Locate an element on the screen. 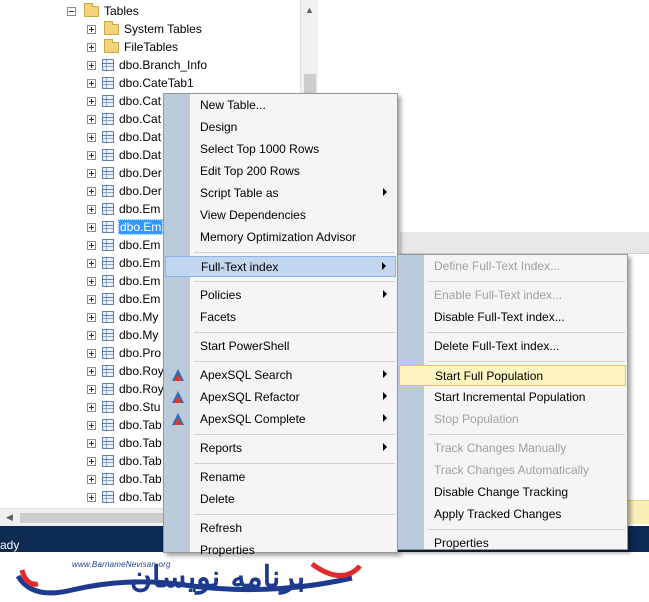 This screenshot has width=649, height=602. tree-node-table: dbo.CateTab1 is located at coordinates (140, 83).